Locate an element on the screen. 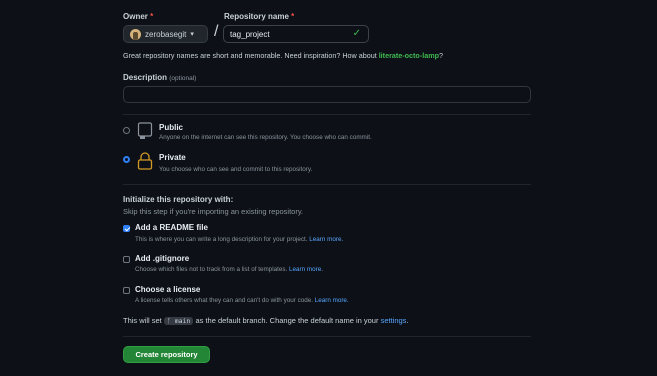 The width and height of the screenshot is (657, 376). public-radio is located at coordinates (126, 130).